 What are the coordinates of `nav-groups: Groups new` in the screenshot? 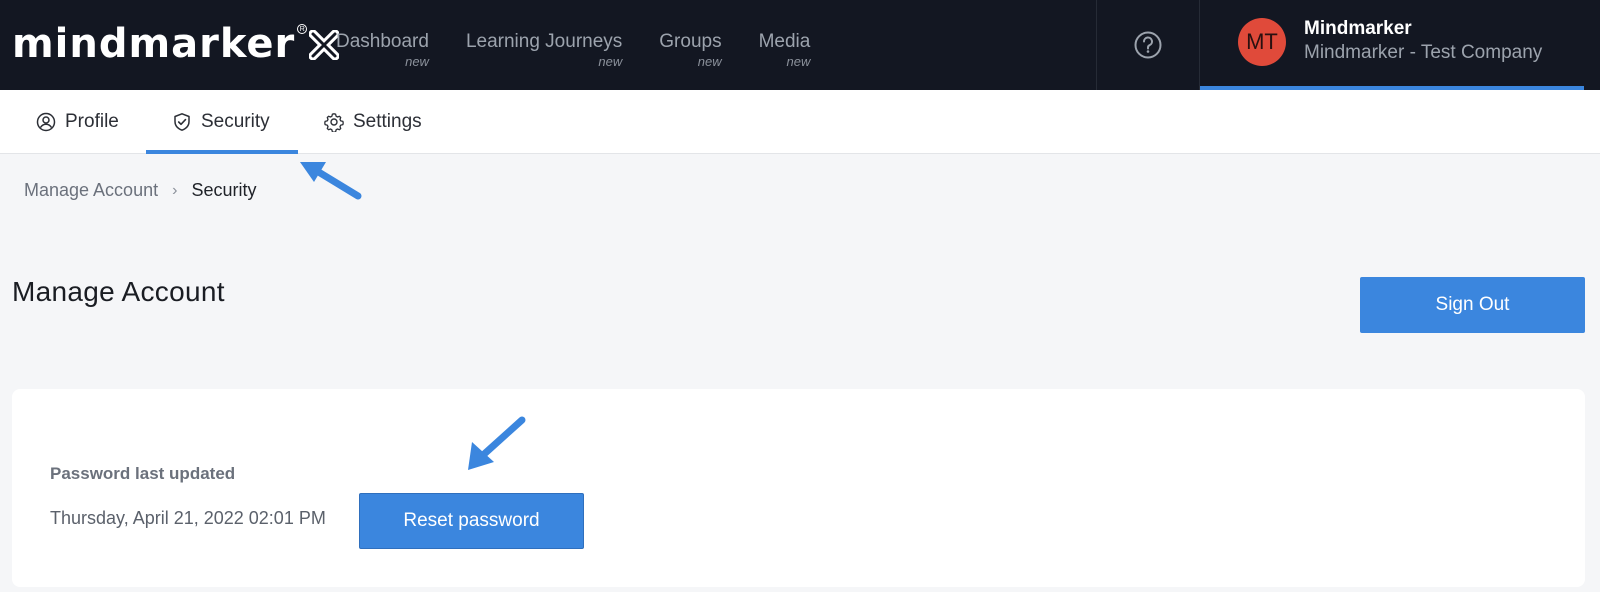 It's located at (690, 50).